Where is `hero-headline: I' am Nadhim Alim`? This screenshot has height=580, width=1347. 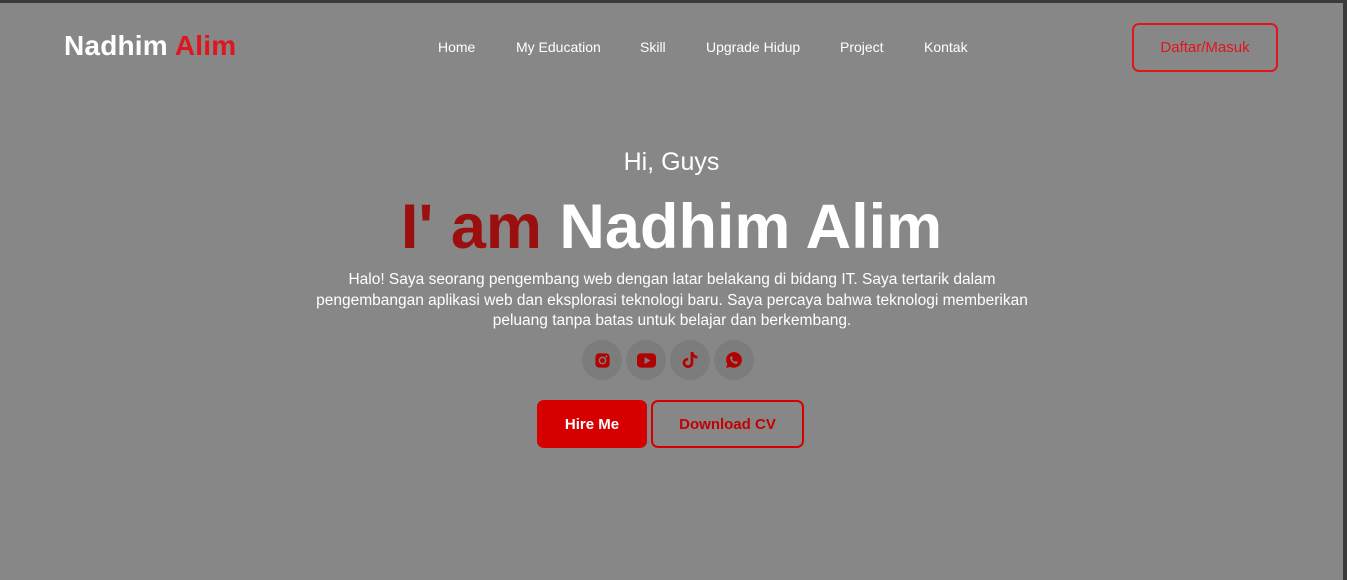
hero-headline: I' am Nadhim Alim is located at coordinates (671, 227).